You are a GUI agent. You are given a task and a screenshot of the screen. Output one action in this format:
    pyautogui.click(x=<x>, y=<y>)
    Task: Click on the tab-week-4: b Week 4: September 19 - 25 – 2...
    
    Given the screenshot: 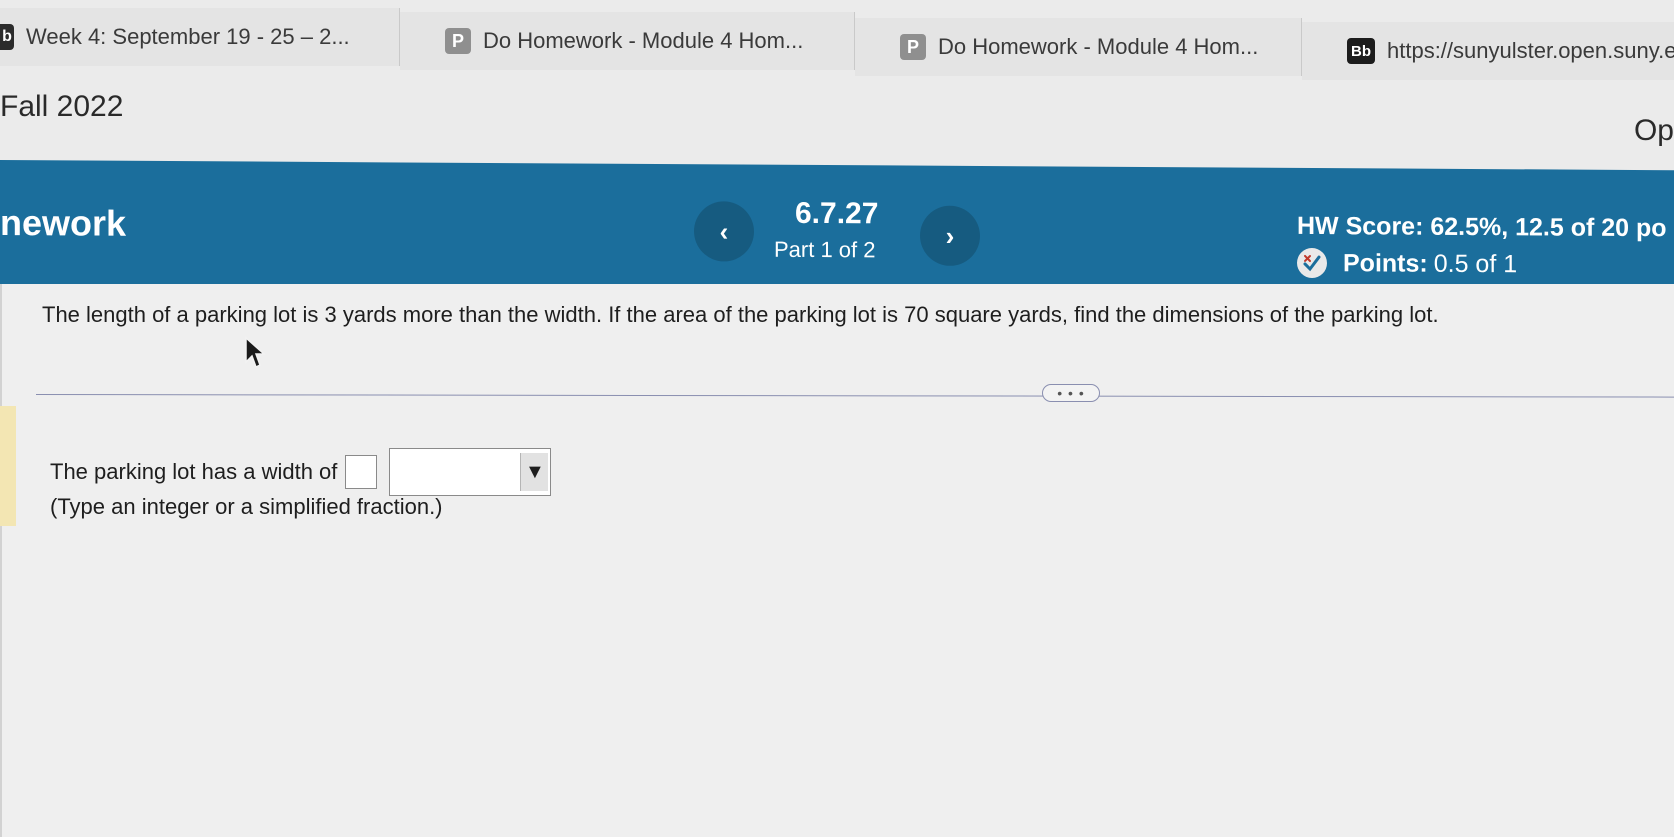 What is the action you would take?
    pyautogui.click(x=200, y=37)
    